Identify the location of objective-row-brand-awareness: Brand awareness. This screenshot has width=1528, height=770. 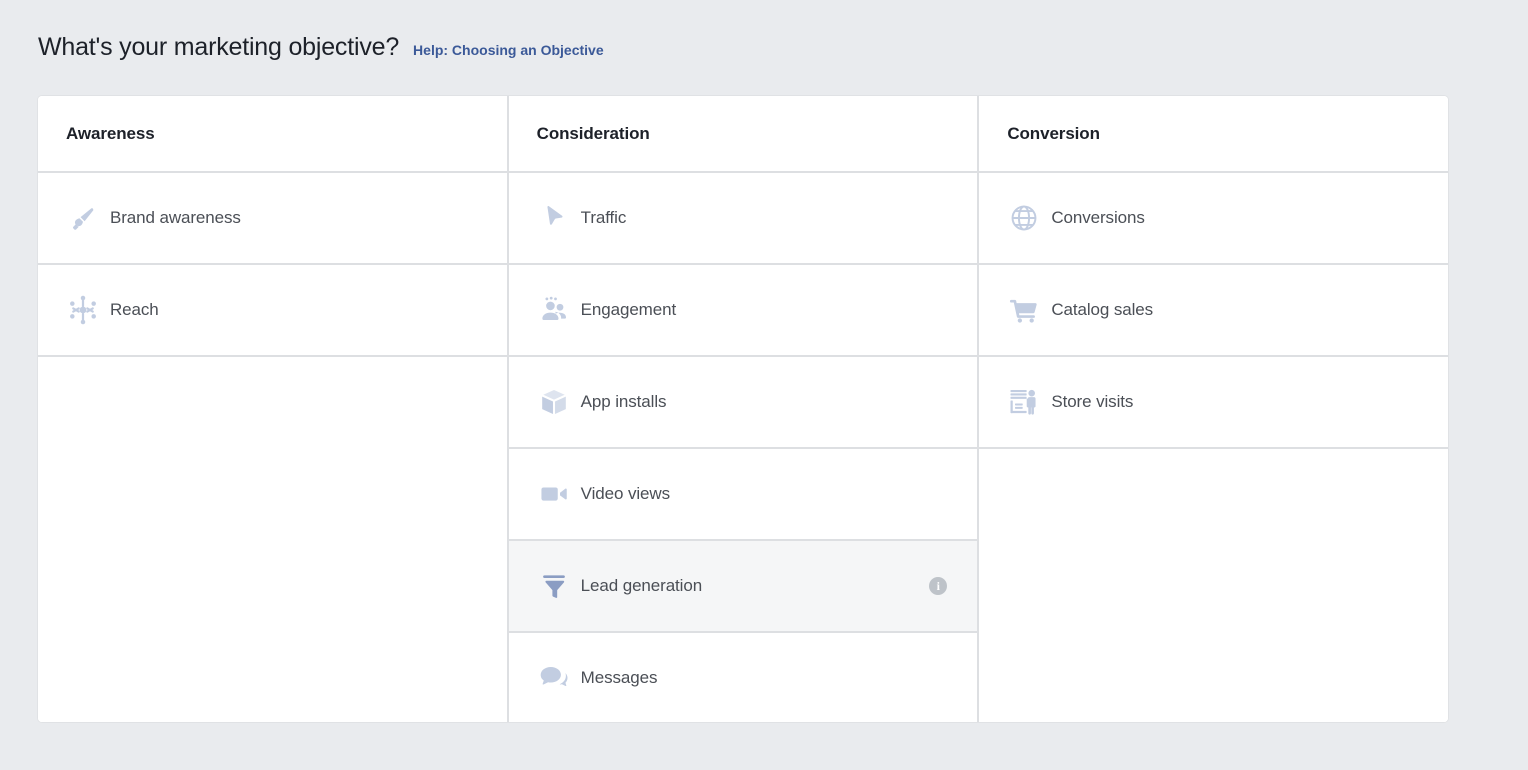
(272, 219).